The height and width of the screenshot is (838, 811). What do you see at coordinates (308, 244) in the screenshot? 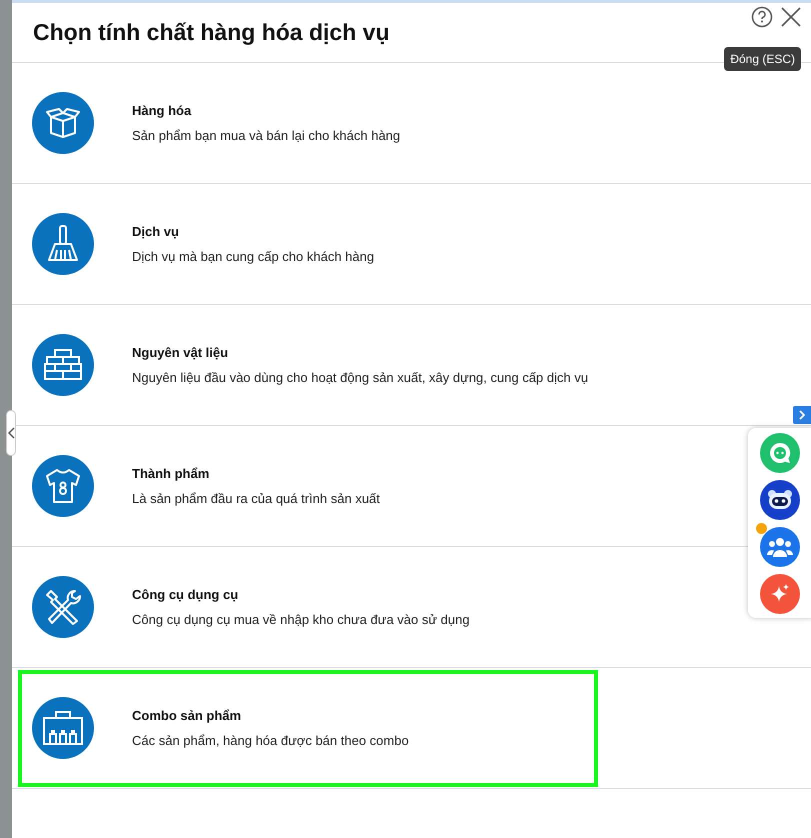
I see `type-option: Dịch vụ Dịch vụ mà bạn cung cấp cho khách hàng` at bounding box center [308, 244].